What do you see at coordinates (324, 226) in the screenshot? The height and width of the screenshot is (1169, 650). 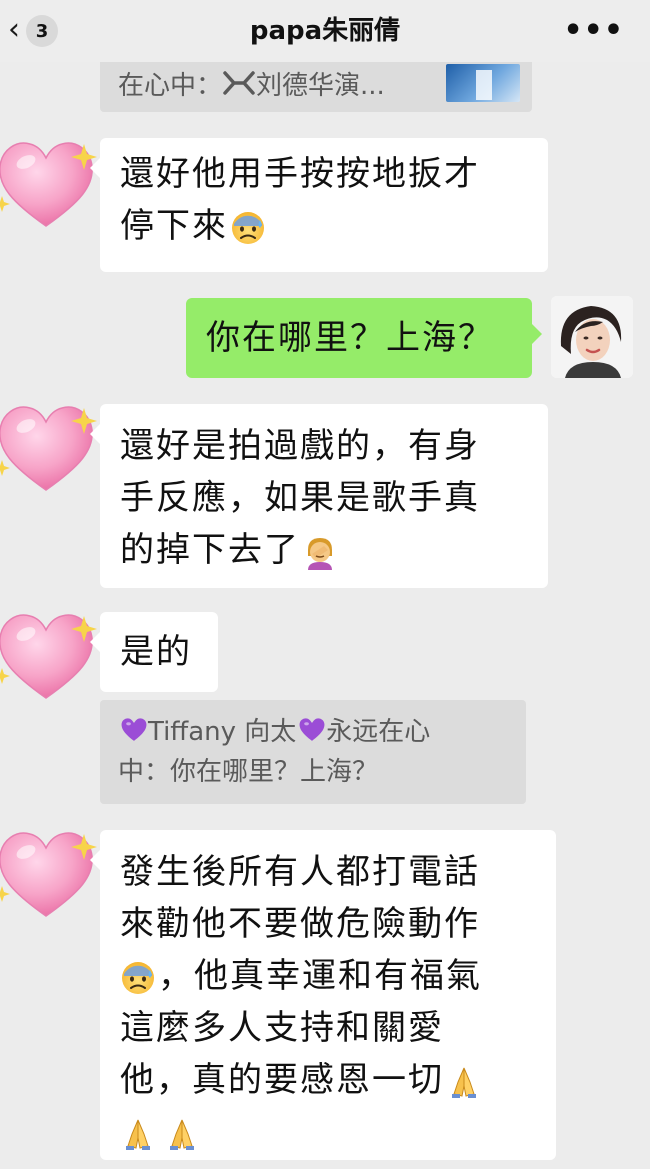 I see `message-line: 停下來` at bounding box center [324, 226].